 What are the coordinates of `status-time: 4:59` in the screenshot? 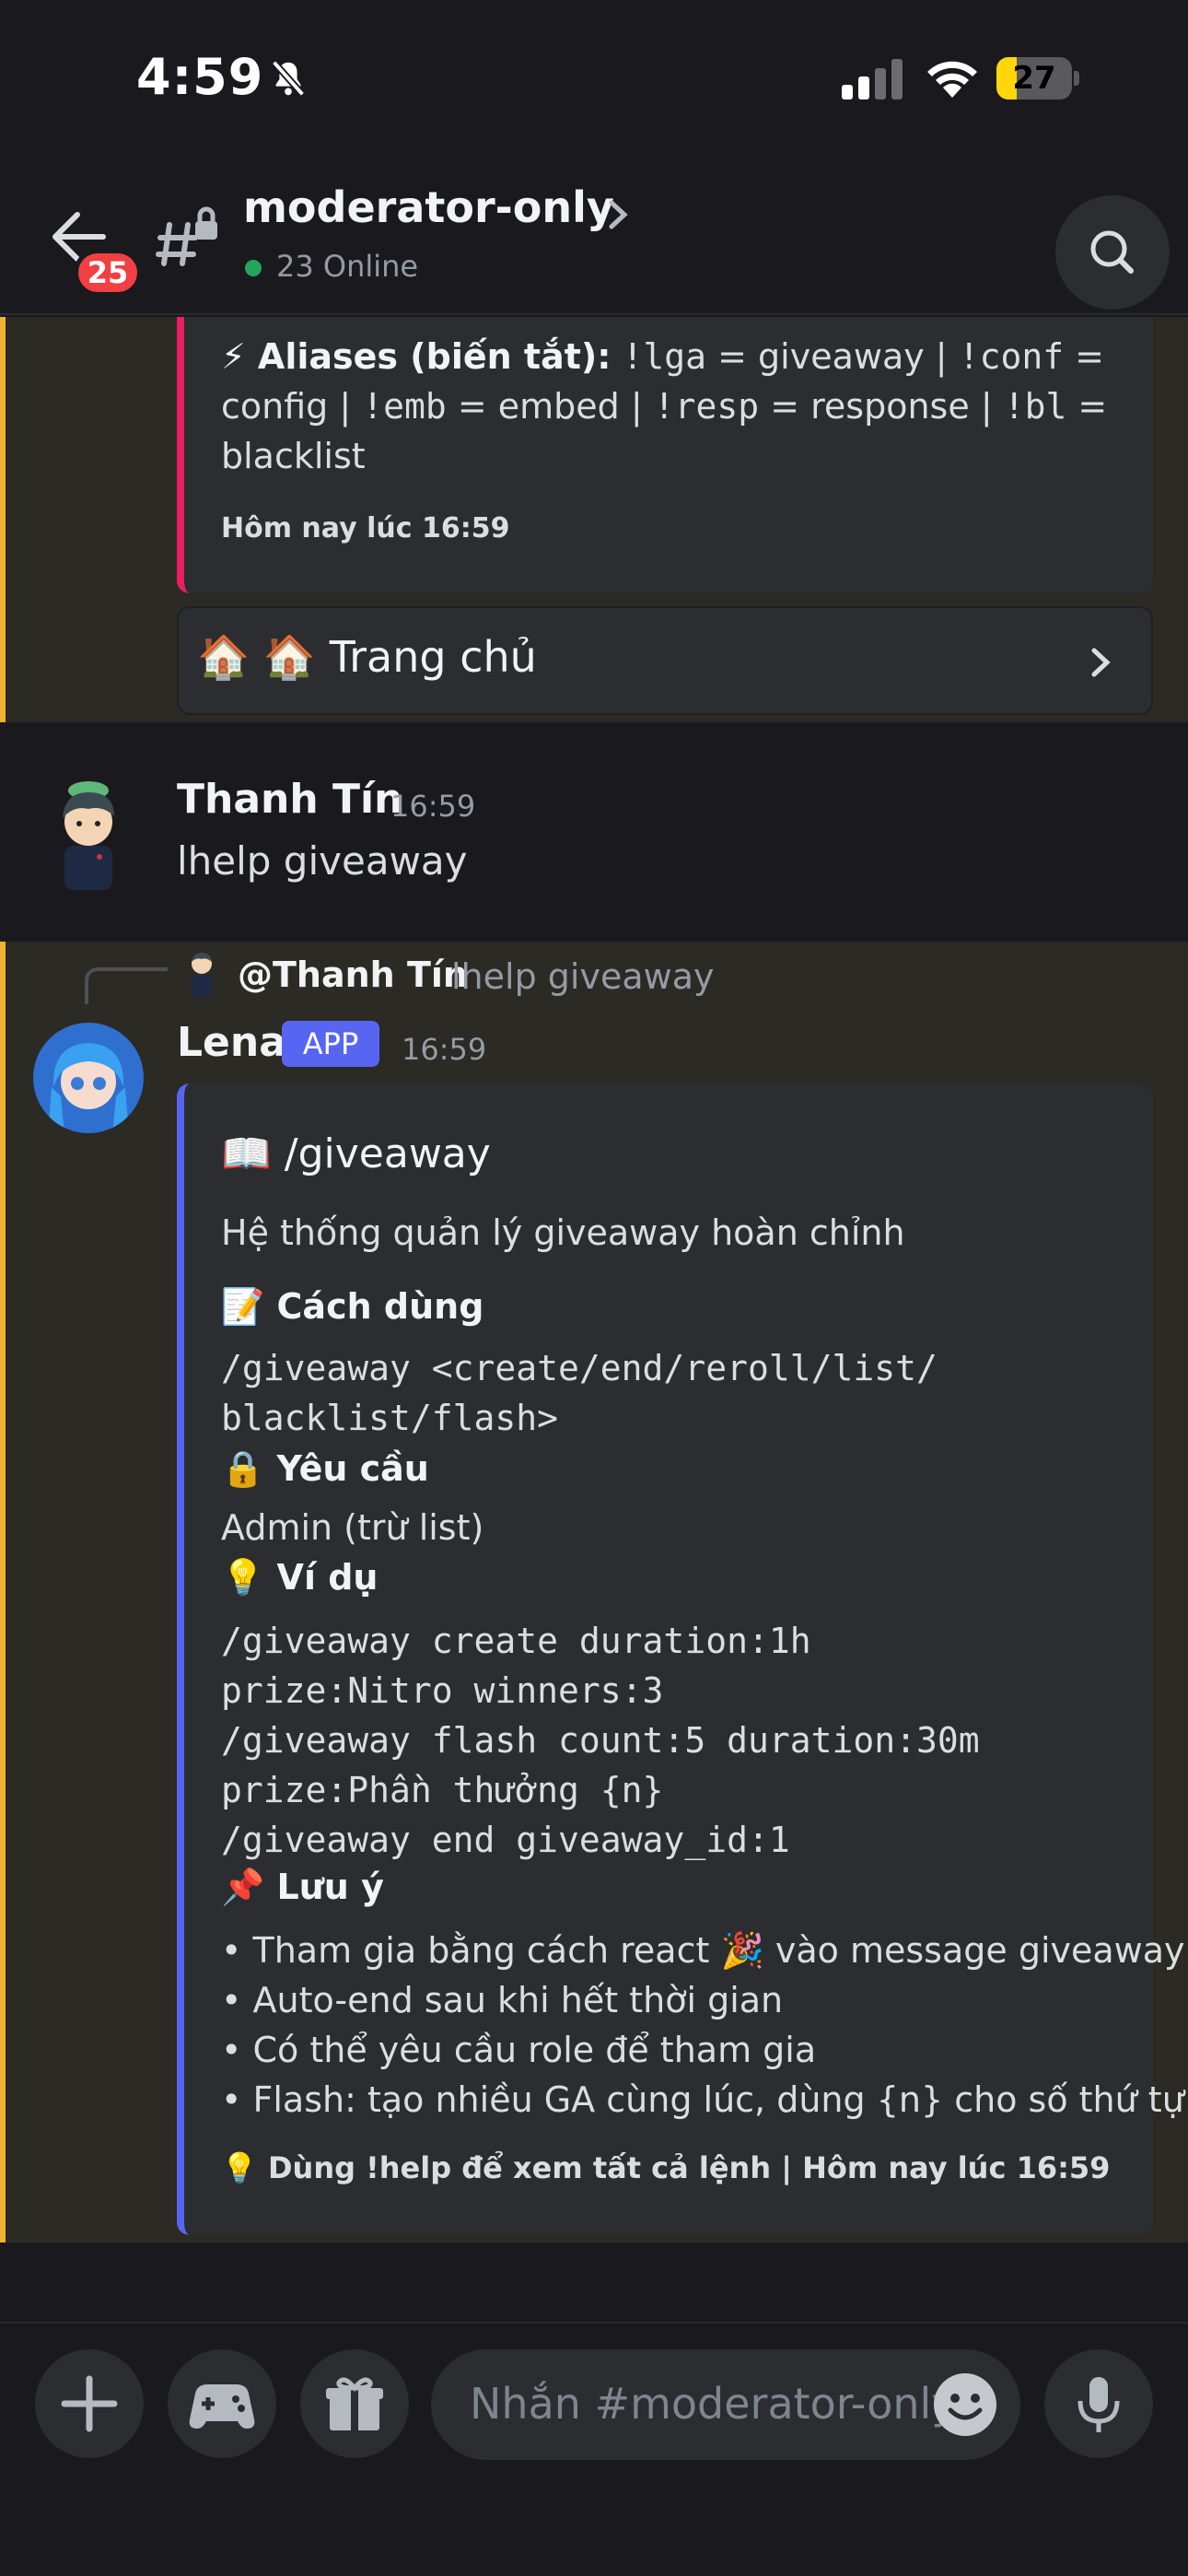 It's located at (200, 77).